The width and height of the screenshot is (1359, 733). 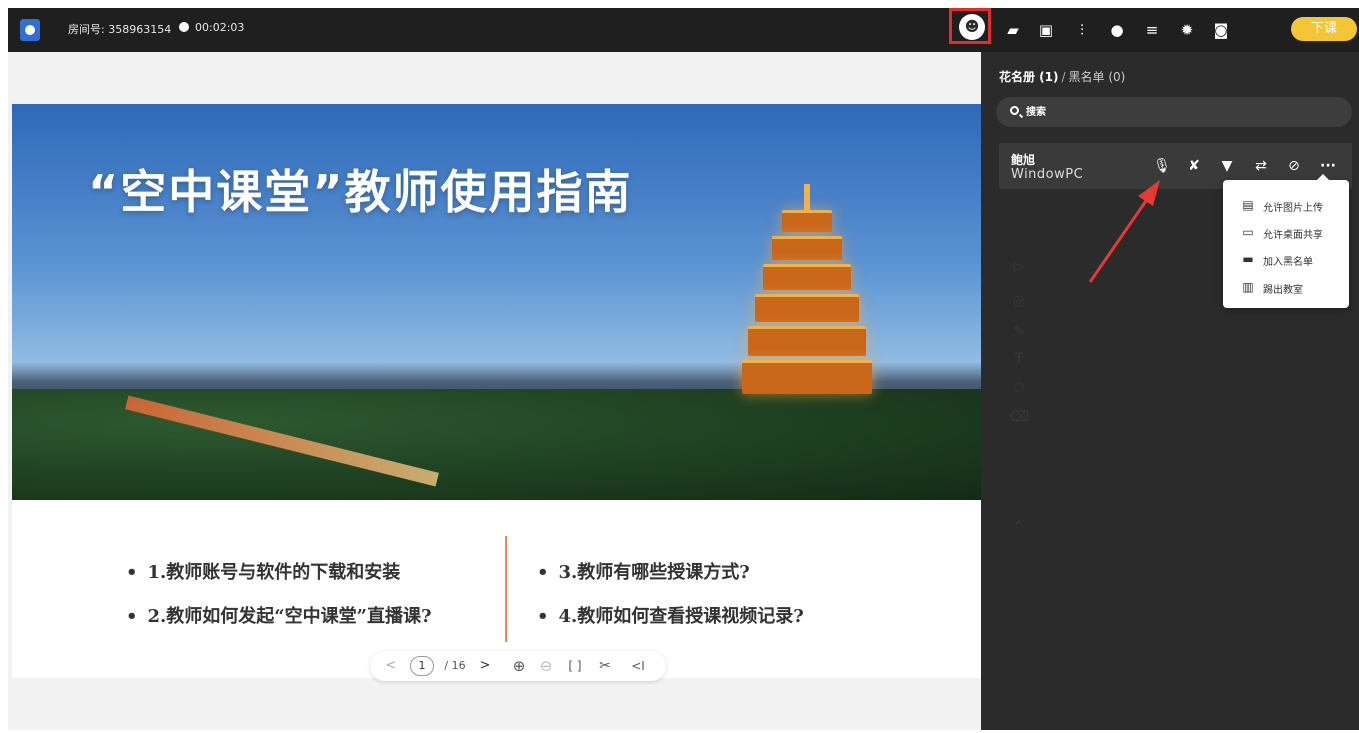 What do you see at coordinates (1047, 174) in the screenshot?
I see `user-device: WindowPC` at bounding box center [1047, 174].